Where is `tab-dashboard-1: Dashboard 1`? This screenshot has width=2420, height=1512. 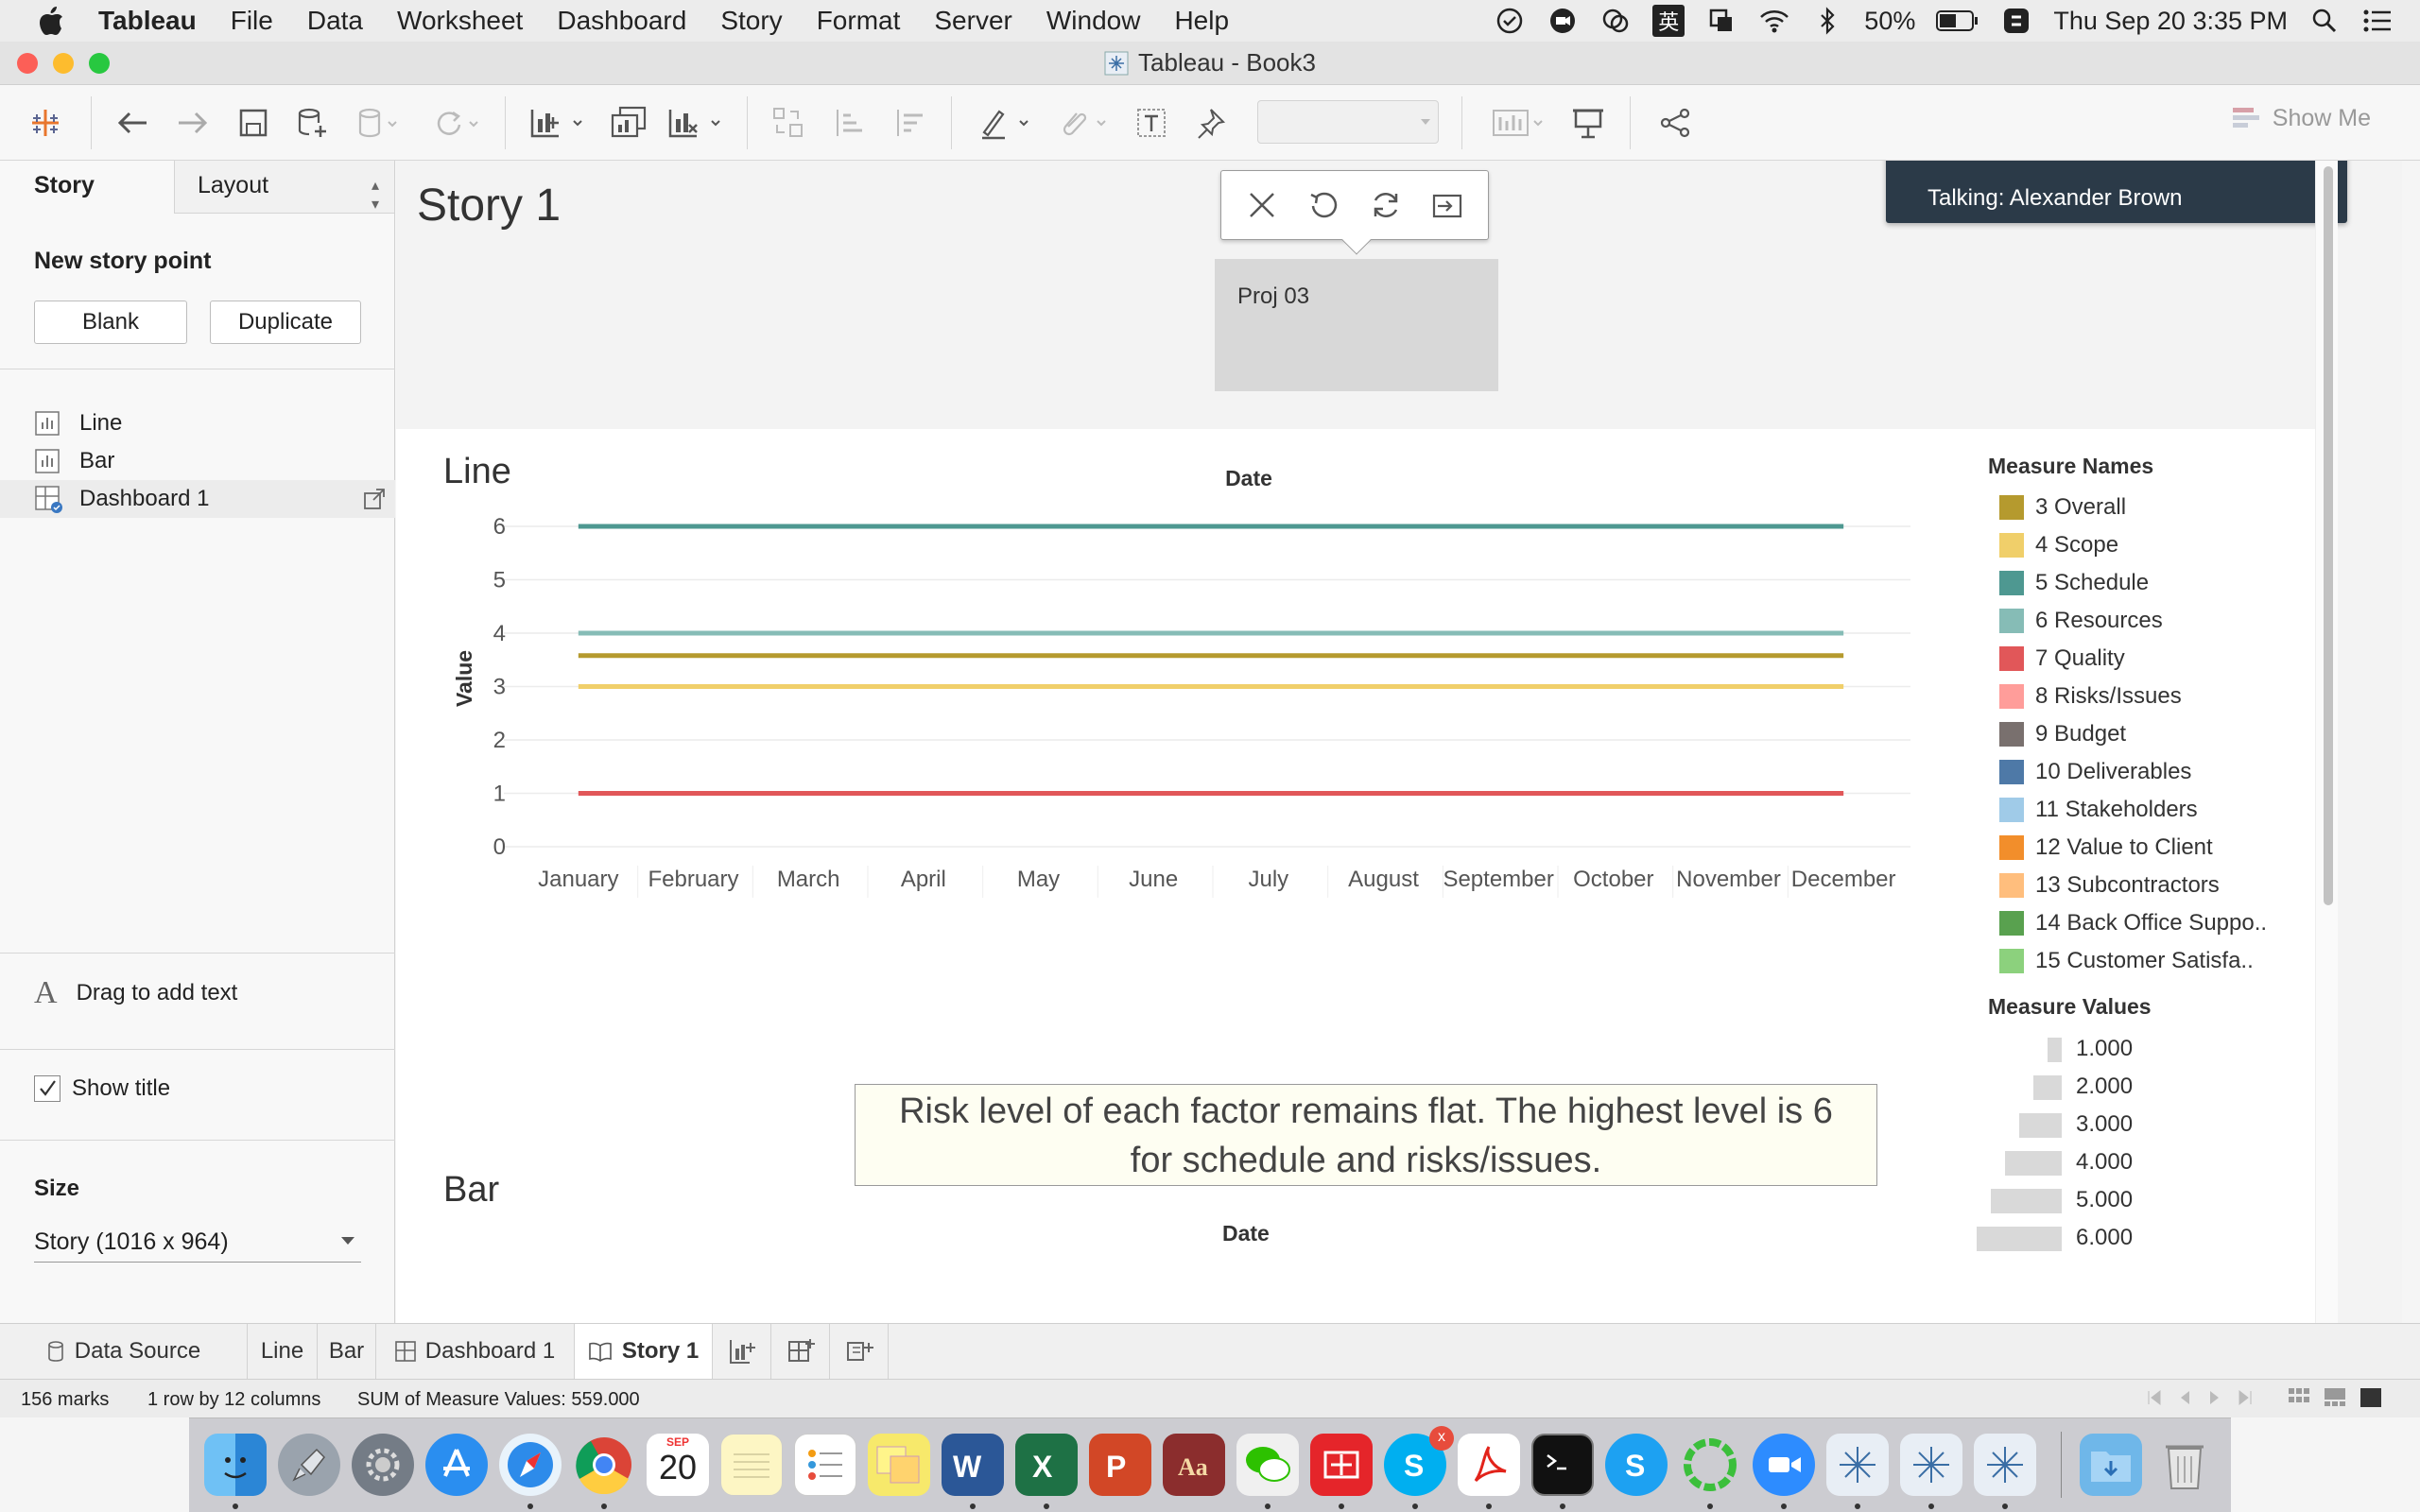 tab-dashboard-1: Dashboard 1 is located at coordinates (475, 1351).